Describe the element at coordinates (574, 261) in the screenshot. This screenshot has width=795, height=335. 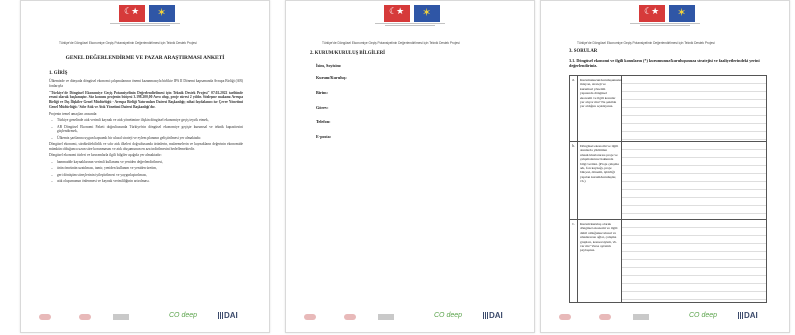
I see `row-number: c.` at that location.